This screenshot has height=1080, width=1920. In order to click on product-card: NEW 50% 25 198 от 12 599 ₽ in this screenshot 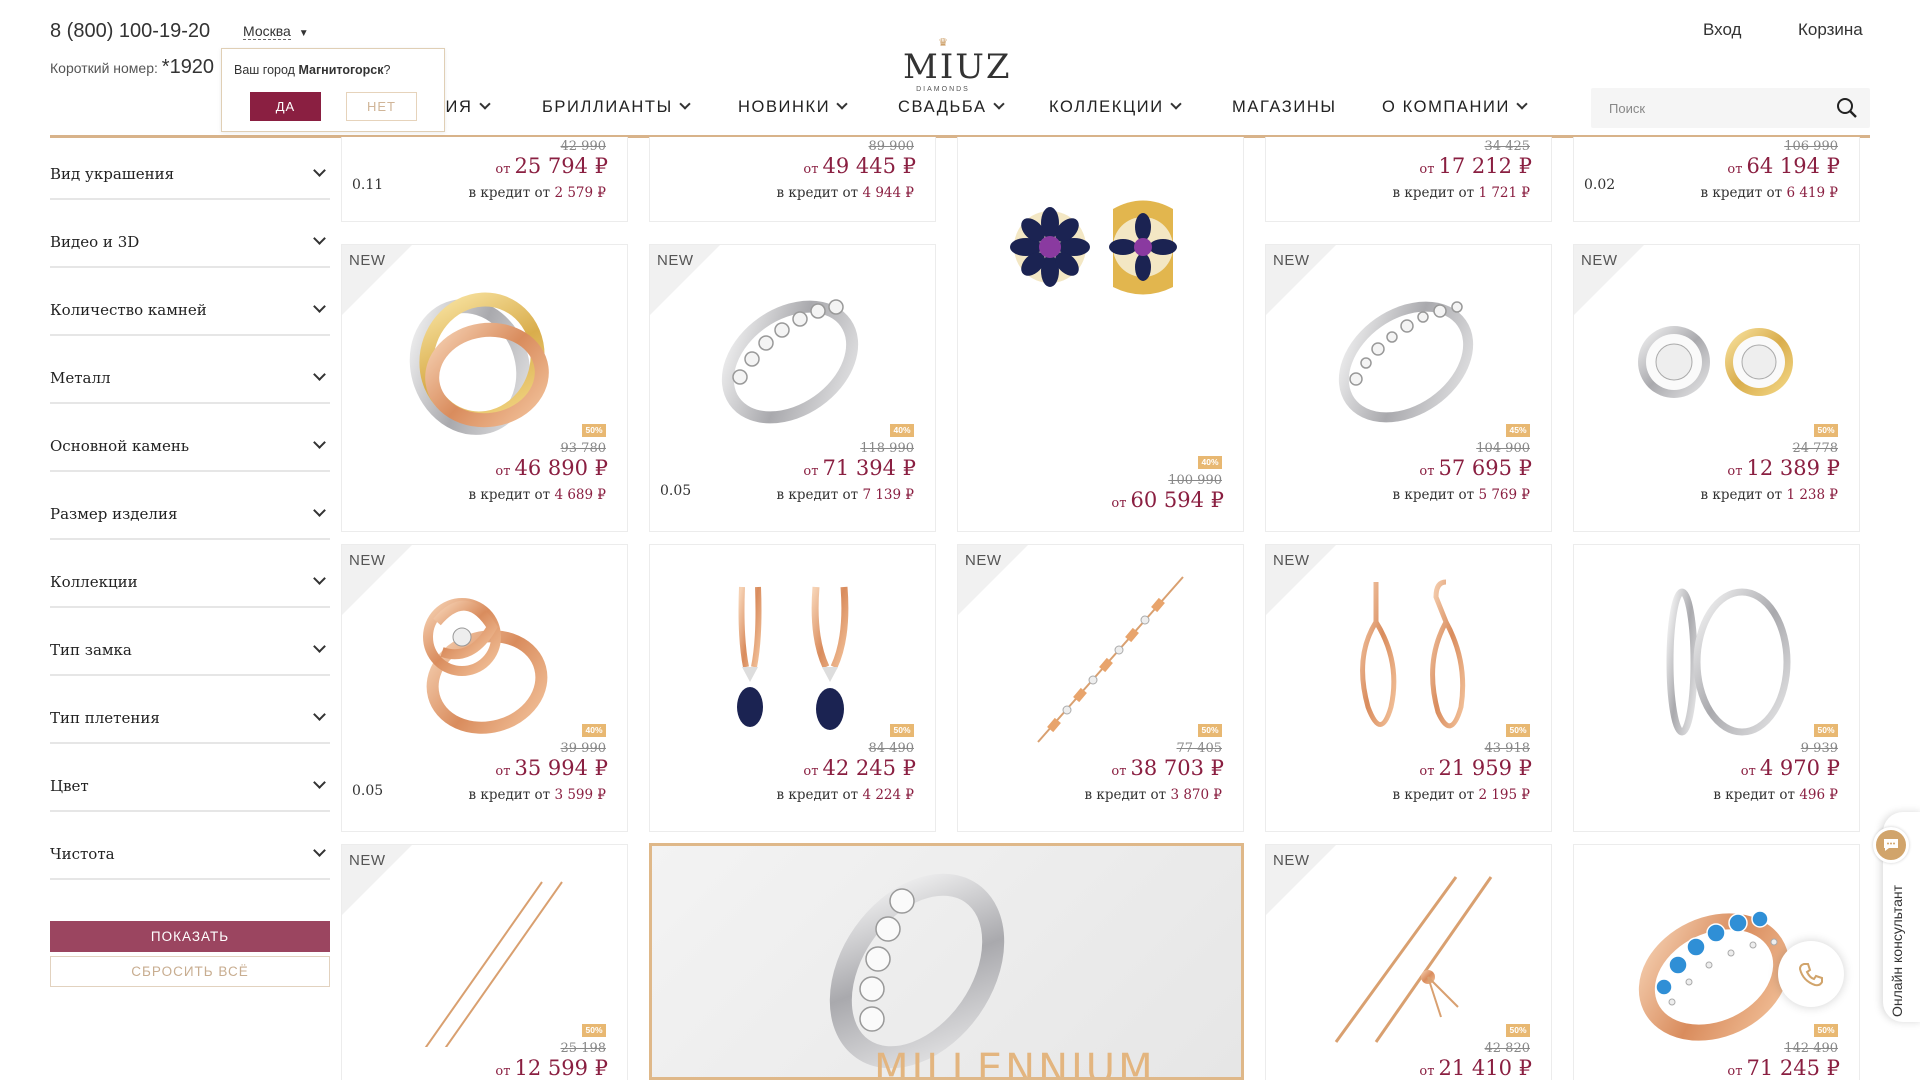, I will do `click(484, 962)`.